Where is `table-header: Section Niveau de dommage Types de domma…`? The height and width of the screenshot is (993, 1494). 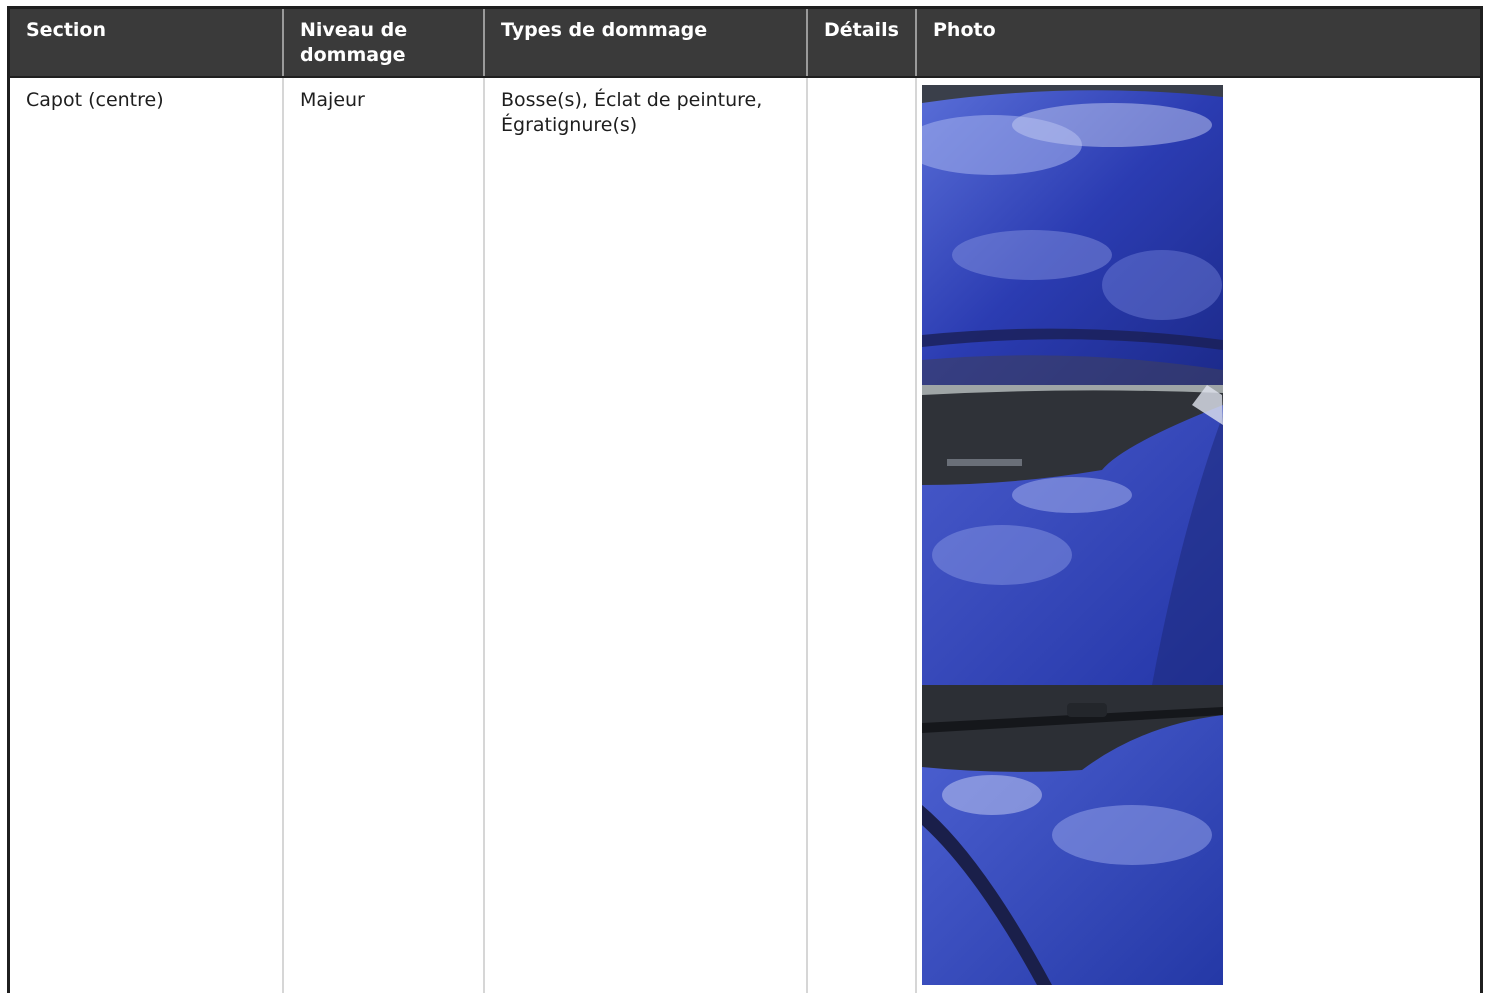 table-header: Section Niveau de dommage Types de domma… is located at coordinates (745, 43).